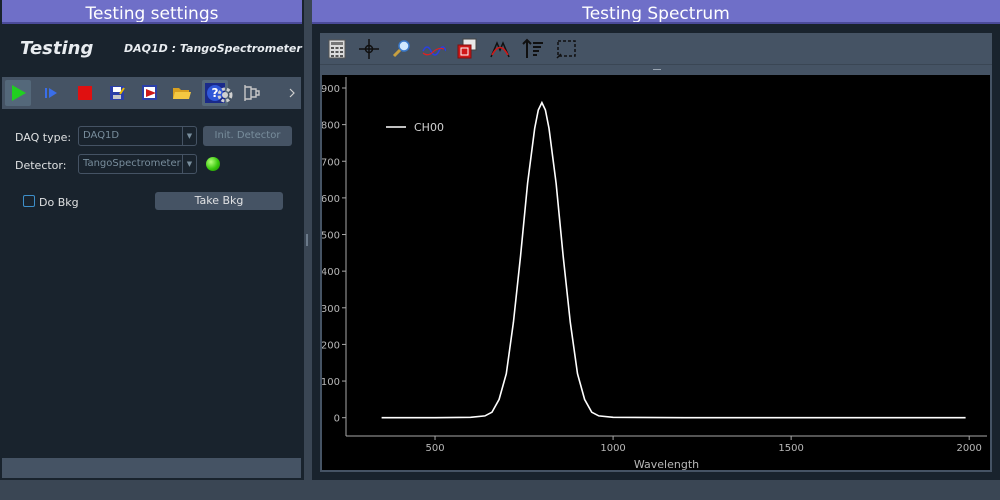 Image resolution: width=1000 pixels, height=500 pixels. I want to click on play-button, so click(18, 93).